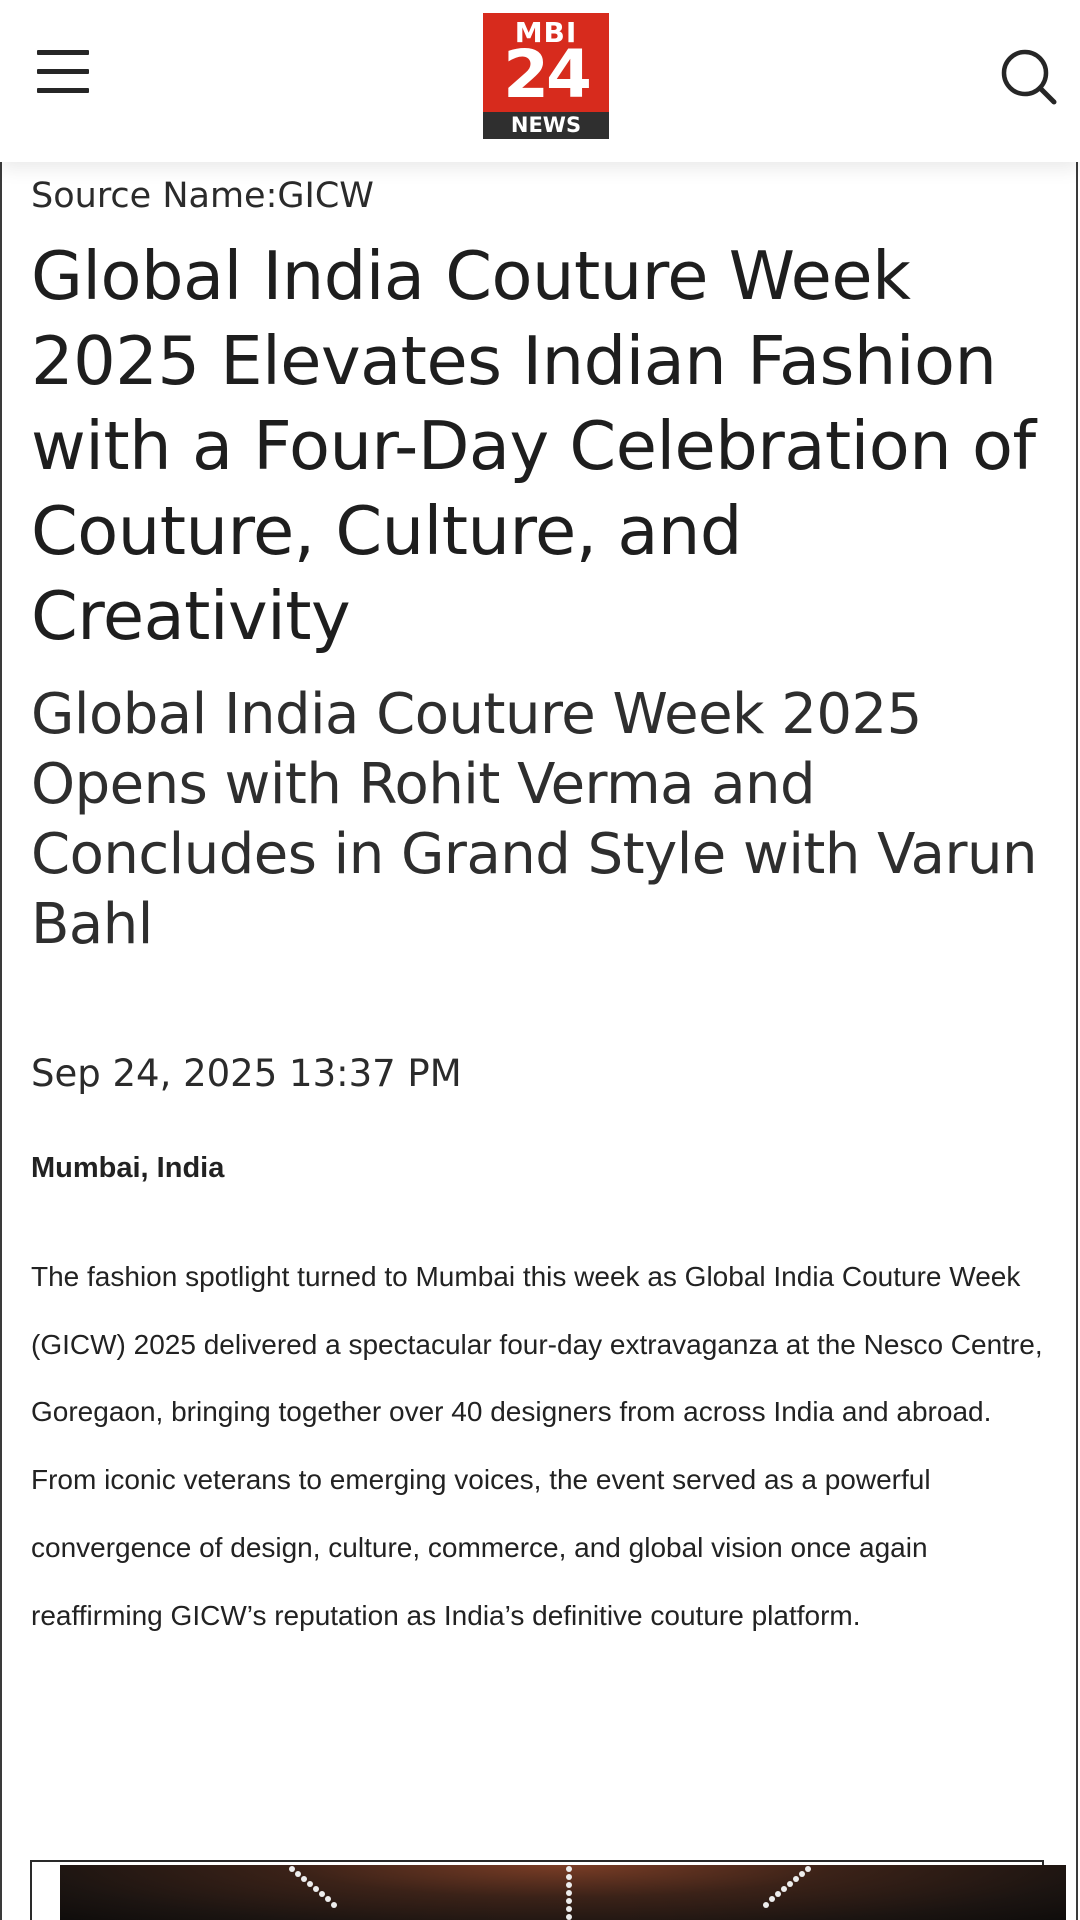  Describe the element at coordinates (1077, 960) in the screenshot. I see `page-right-border` at that location.